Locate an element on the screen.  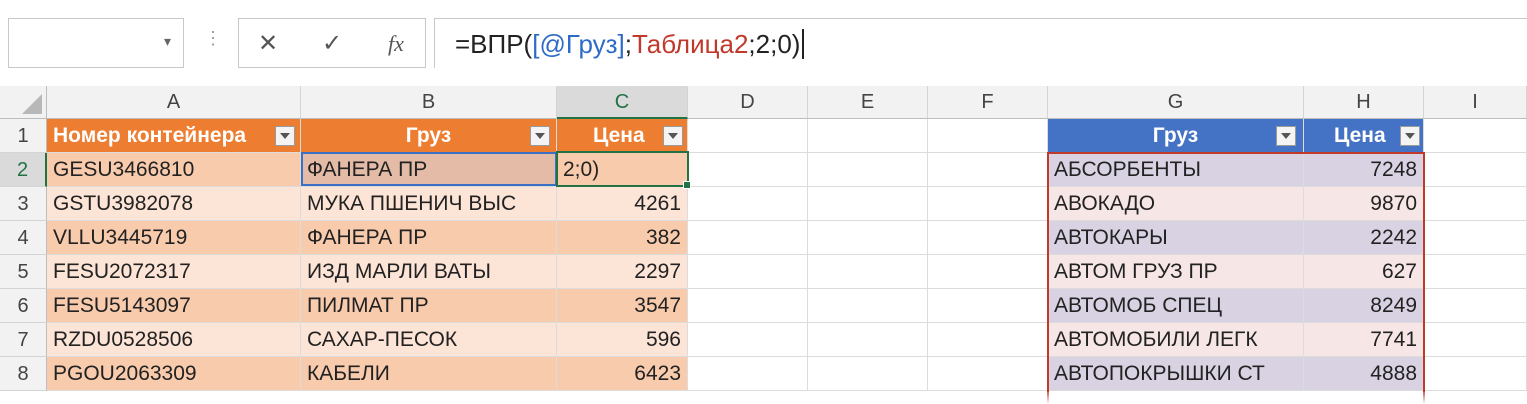
column-f-cells is located at coordinates (988, 255).